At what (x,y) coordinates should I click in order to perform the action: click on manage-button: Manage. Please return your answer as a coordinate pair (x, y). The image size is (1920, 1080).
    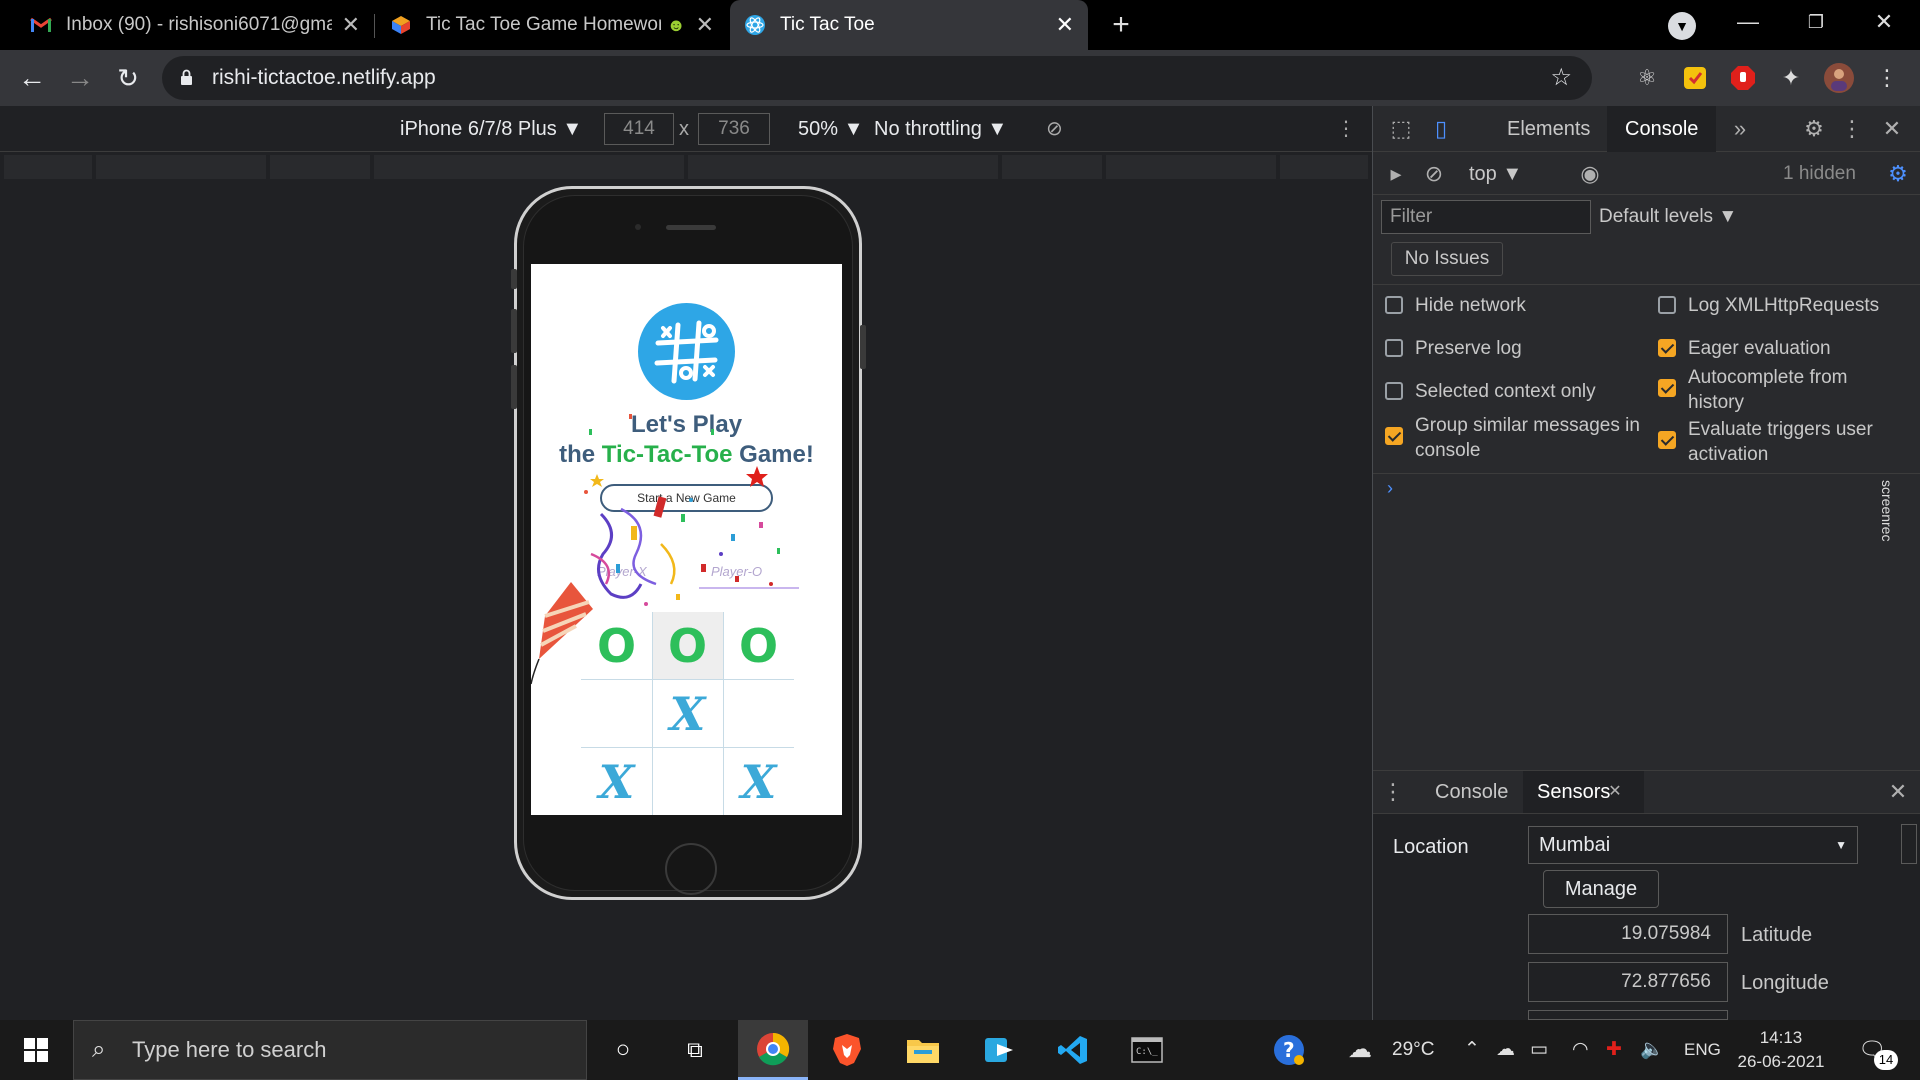
    Looking at the image, I should click on (1601, 889).